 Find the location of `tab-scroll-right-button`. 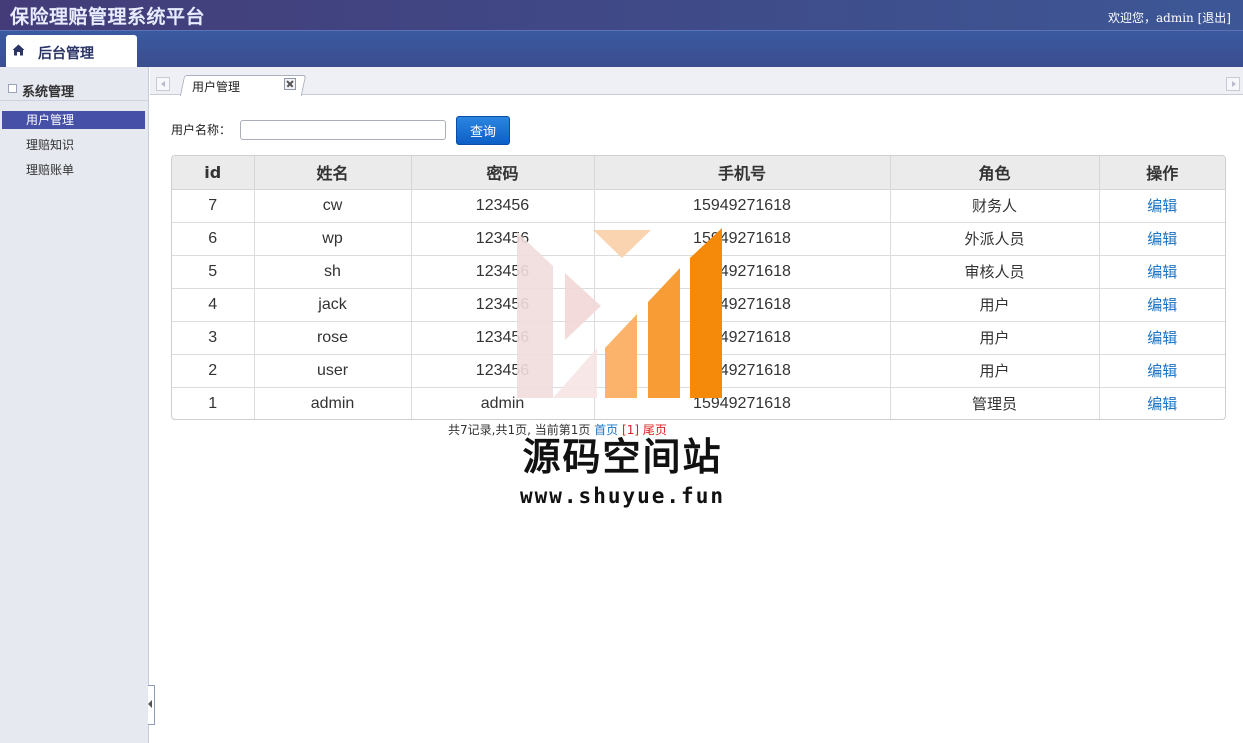

tab-scroll-right-button is located at coordinates (1233, 84).